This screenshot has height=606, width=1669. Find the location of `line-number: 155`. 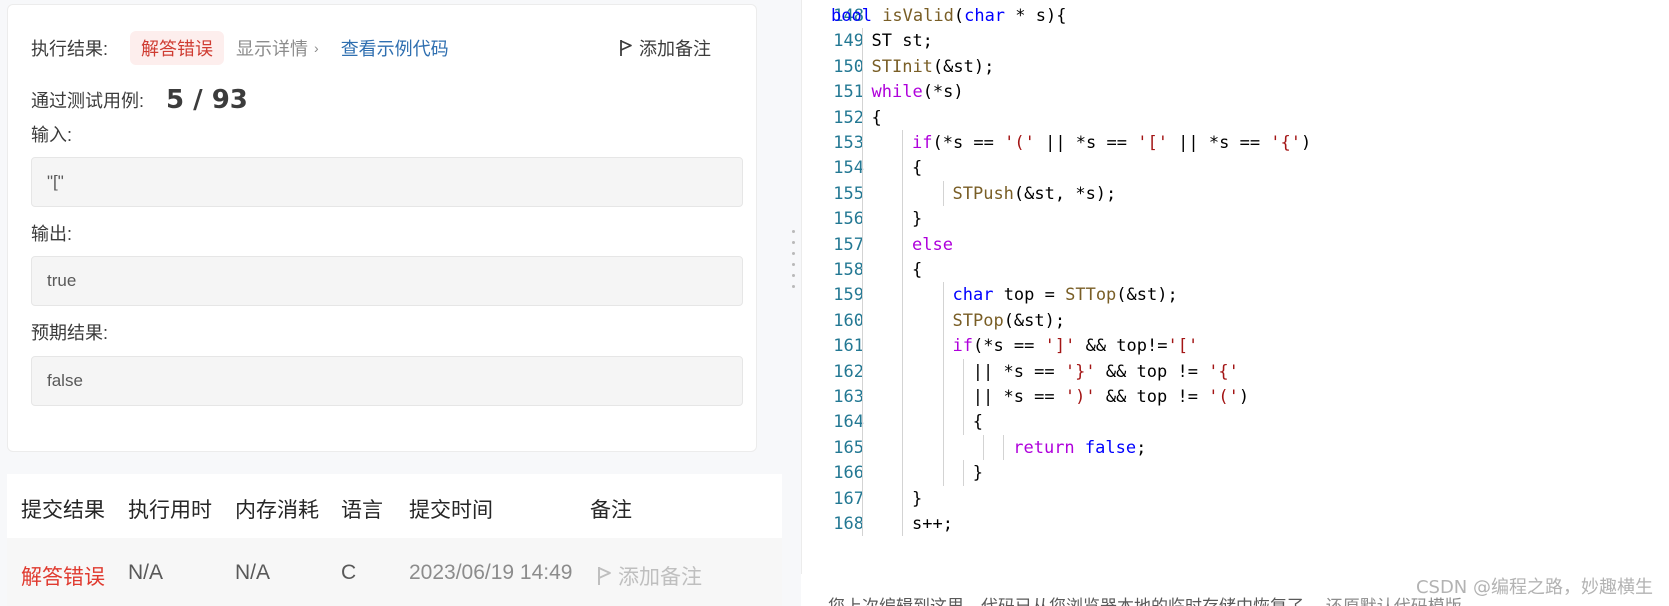

line-number: 155 is located at coordinates (848, 193).